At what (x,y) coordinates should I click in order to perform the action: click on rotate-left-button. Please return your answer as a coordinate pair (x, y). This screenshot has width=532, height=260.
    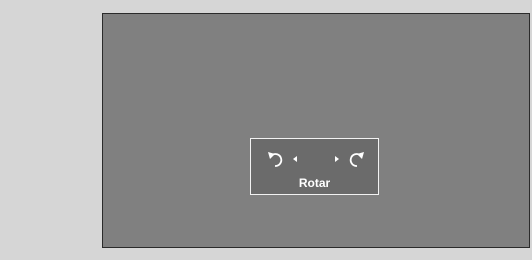
    Looking at the image, I should click on (280, 159).